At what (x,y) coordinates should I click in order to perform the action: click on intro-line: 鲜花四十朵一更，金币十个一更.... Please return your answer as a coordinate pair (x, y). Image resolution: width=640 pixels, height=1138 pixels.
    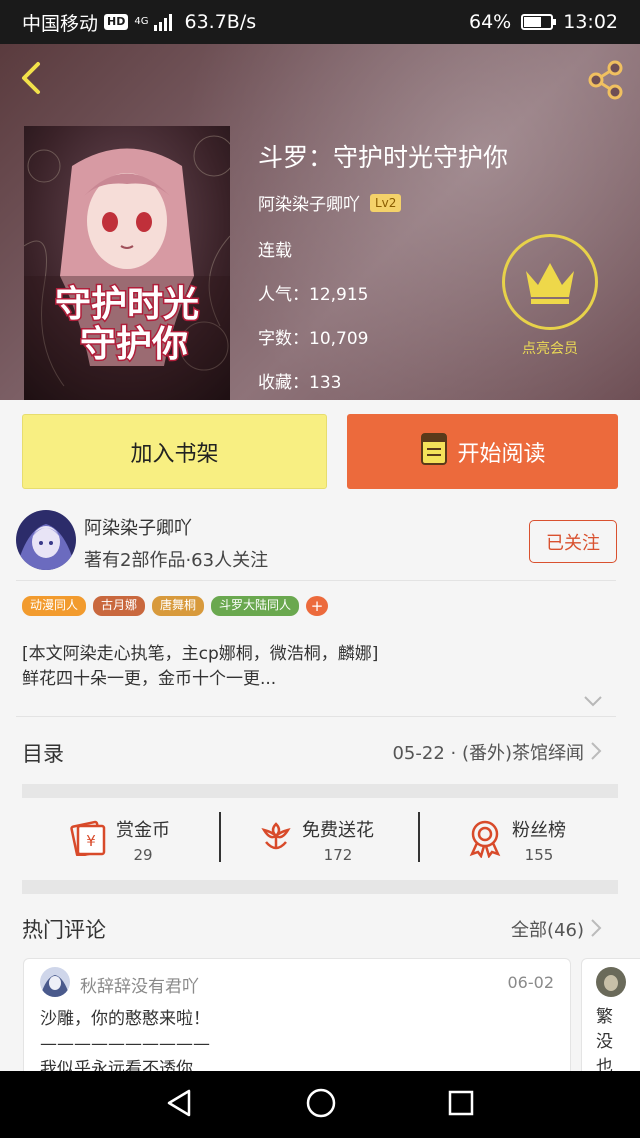
    Looking at the image, I should click on (149, 679).